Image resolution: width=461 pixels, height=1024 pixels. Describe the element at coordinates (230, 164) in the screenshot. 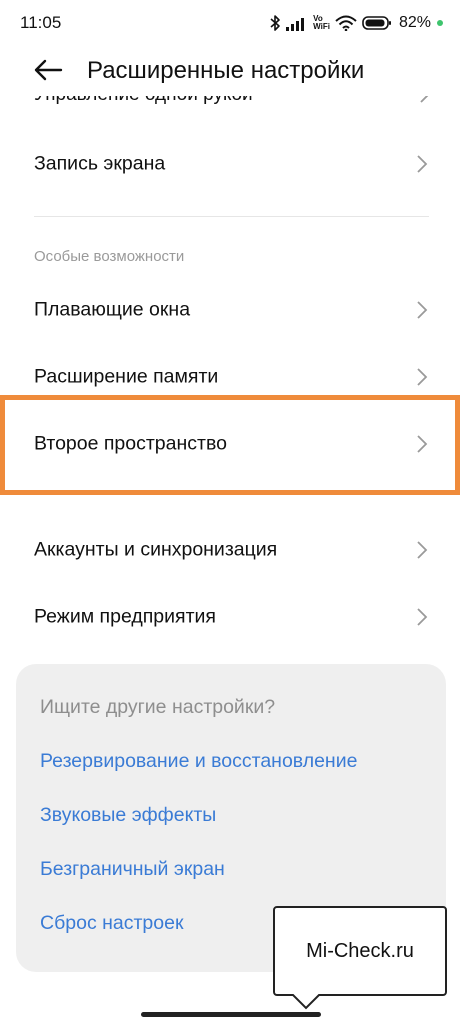

I see `list-item-screen-record: Запись экрана` at that location.